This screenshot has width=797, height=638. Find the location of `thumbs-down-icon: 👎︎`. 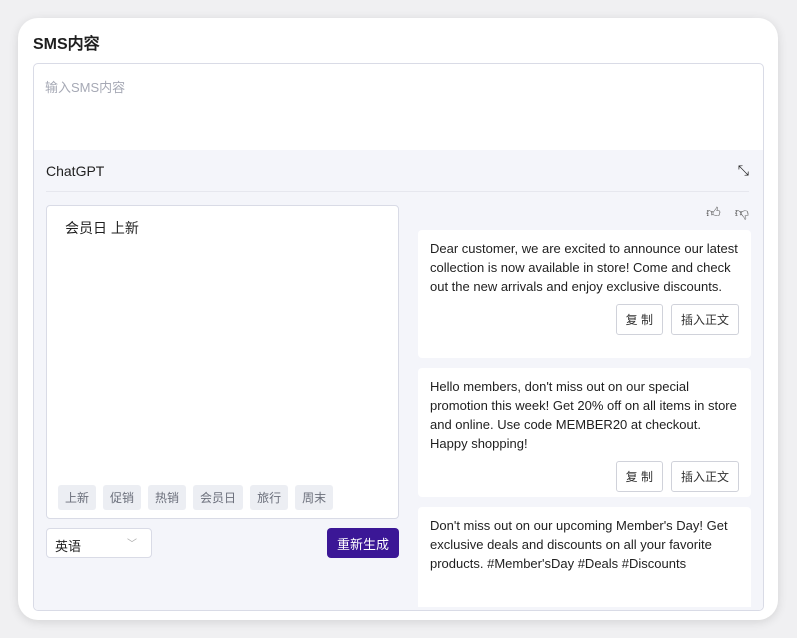

thumbs-down-icon: 👎︎ is located at coordinates (742, 212).